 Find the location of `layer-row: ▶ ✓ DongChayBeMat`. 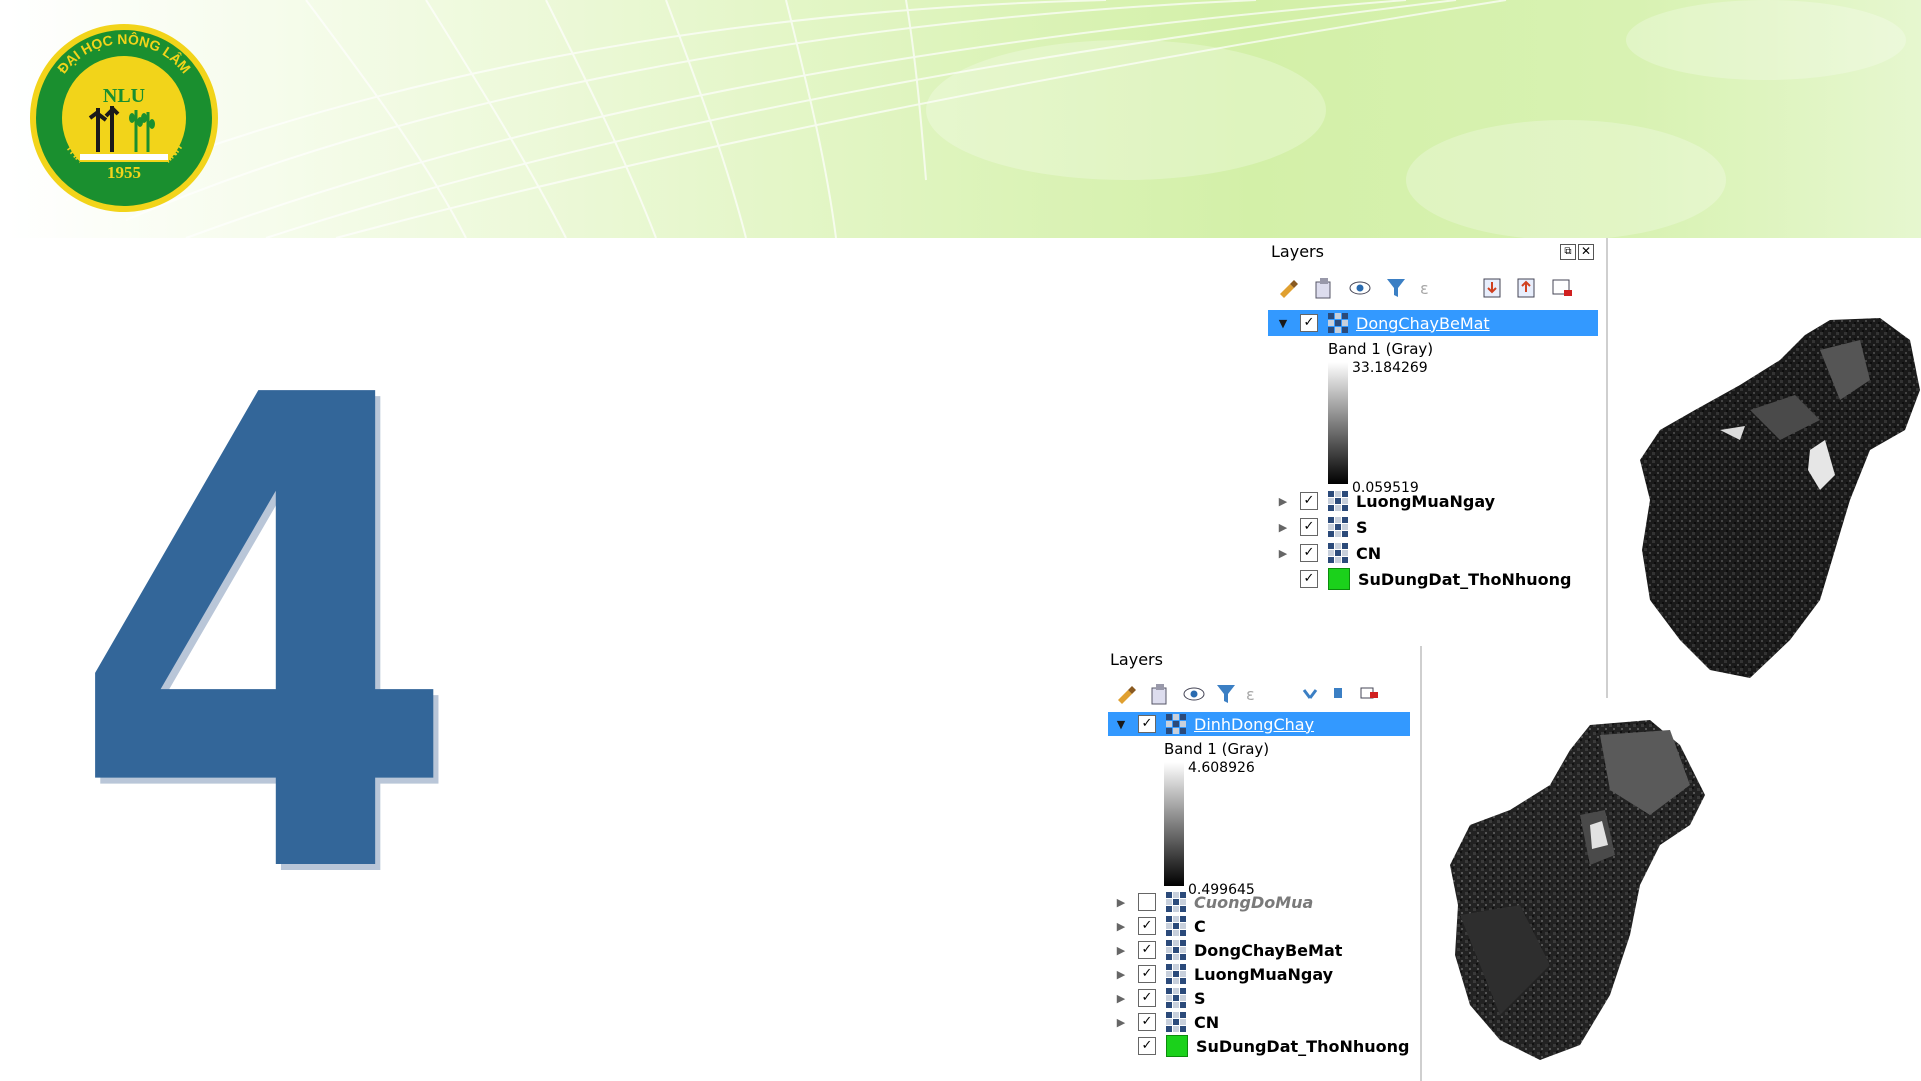

layer-row: ▶ ✓ DongChayBeMat is located at coordinates (1225, 950).